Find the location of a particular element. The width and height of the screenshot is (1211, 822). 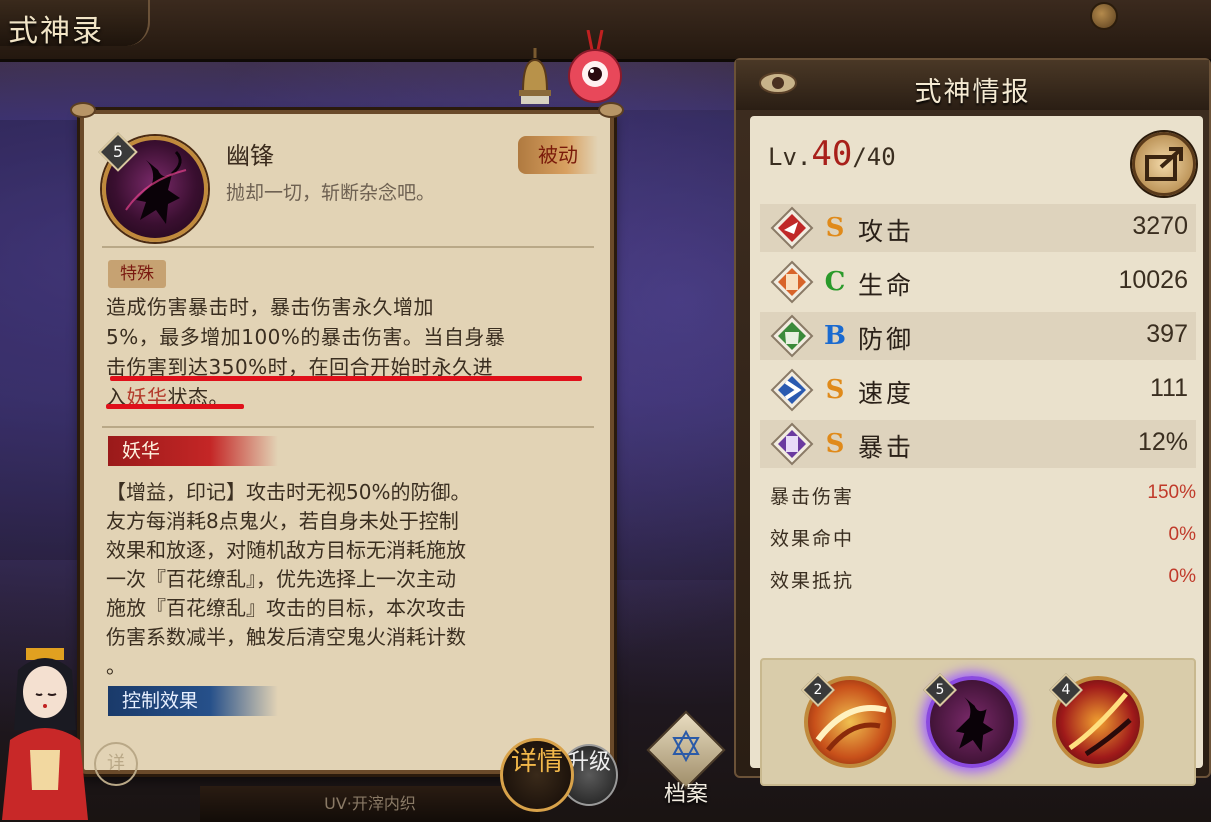

share-button is located at coordinates (1164, 164).